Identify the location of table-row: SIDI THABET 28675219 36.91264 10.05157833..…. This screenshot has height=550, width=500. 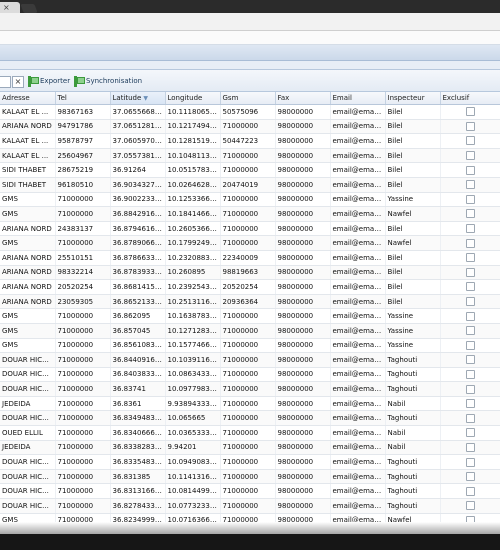
(250, 170).